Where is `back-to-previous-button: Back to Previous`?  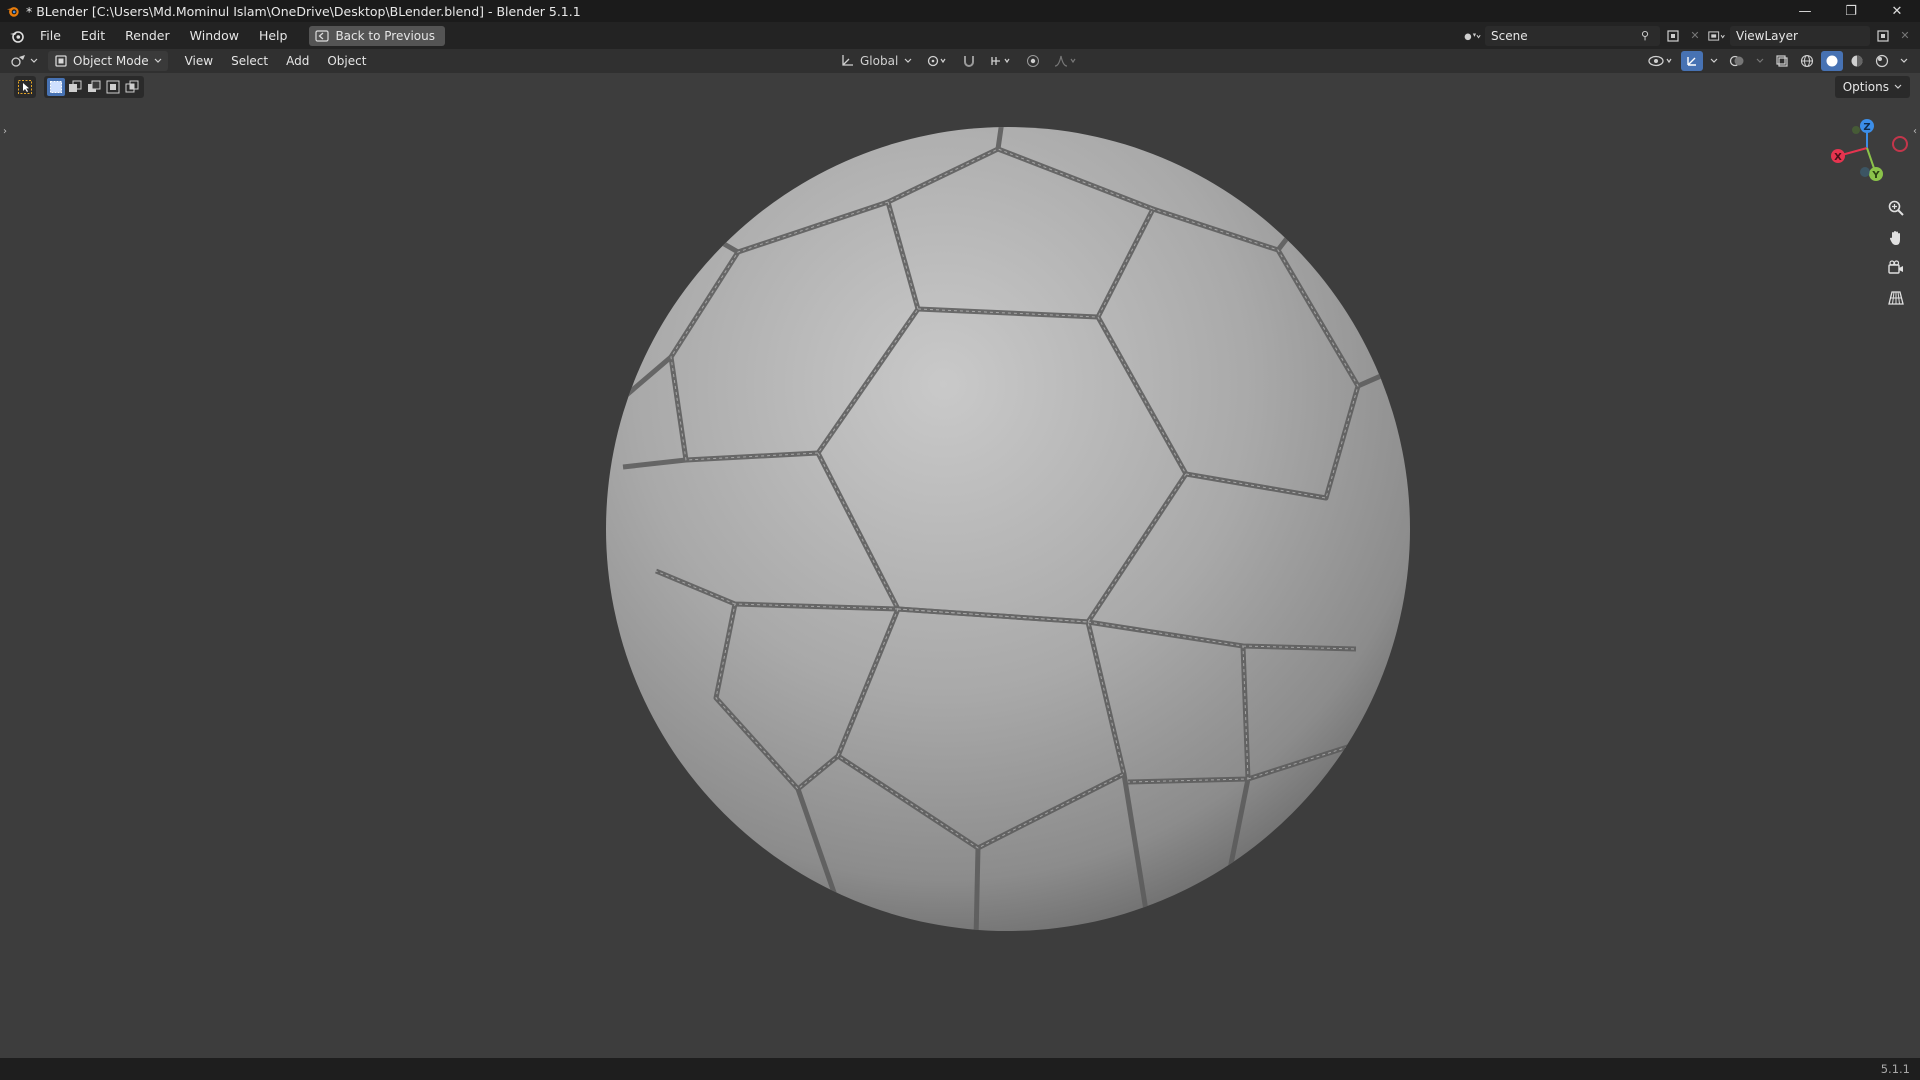
back-to-previous-button: Back to Previous is located at coordinates (377, 35).